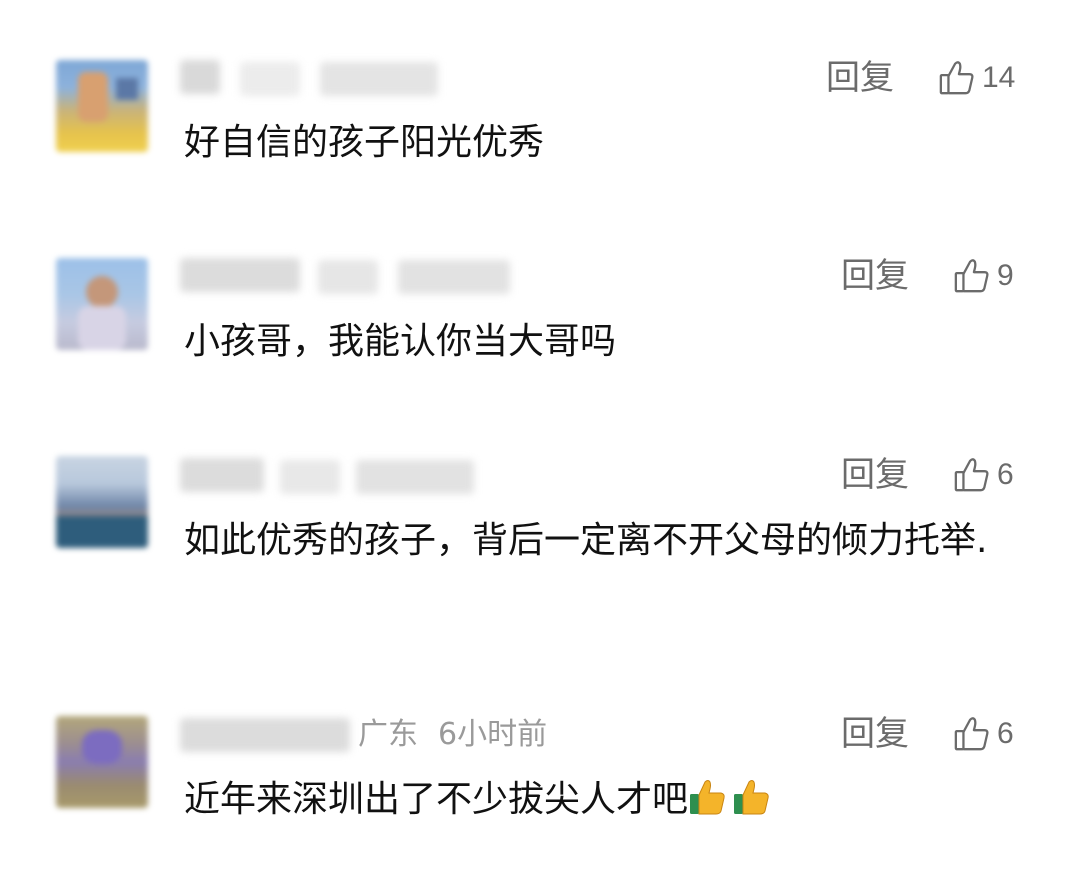 The width and height of the screenshot is (1080, 874). I want to click on comment-text: 小孩哥，我能认你当大哥吗, so click(400, 341).